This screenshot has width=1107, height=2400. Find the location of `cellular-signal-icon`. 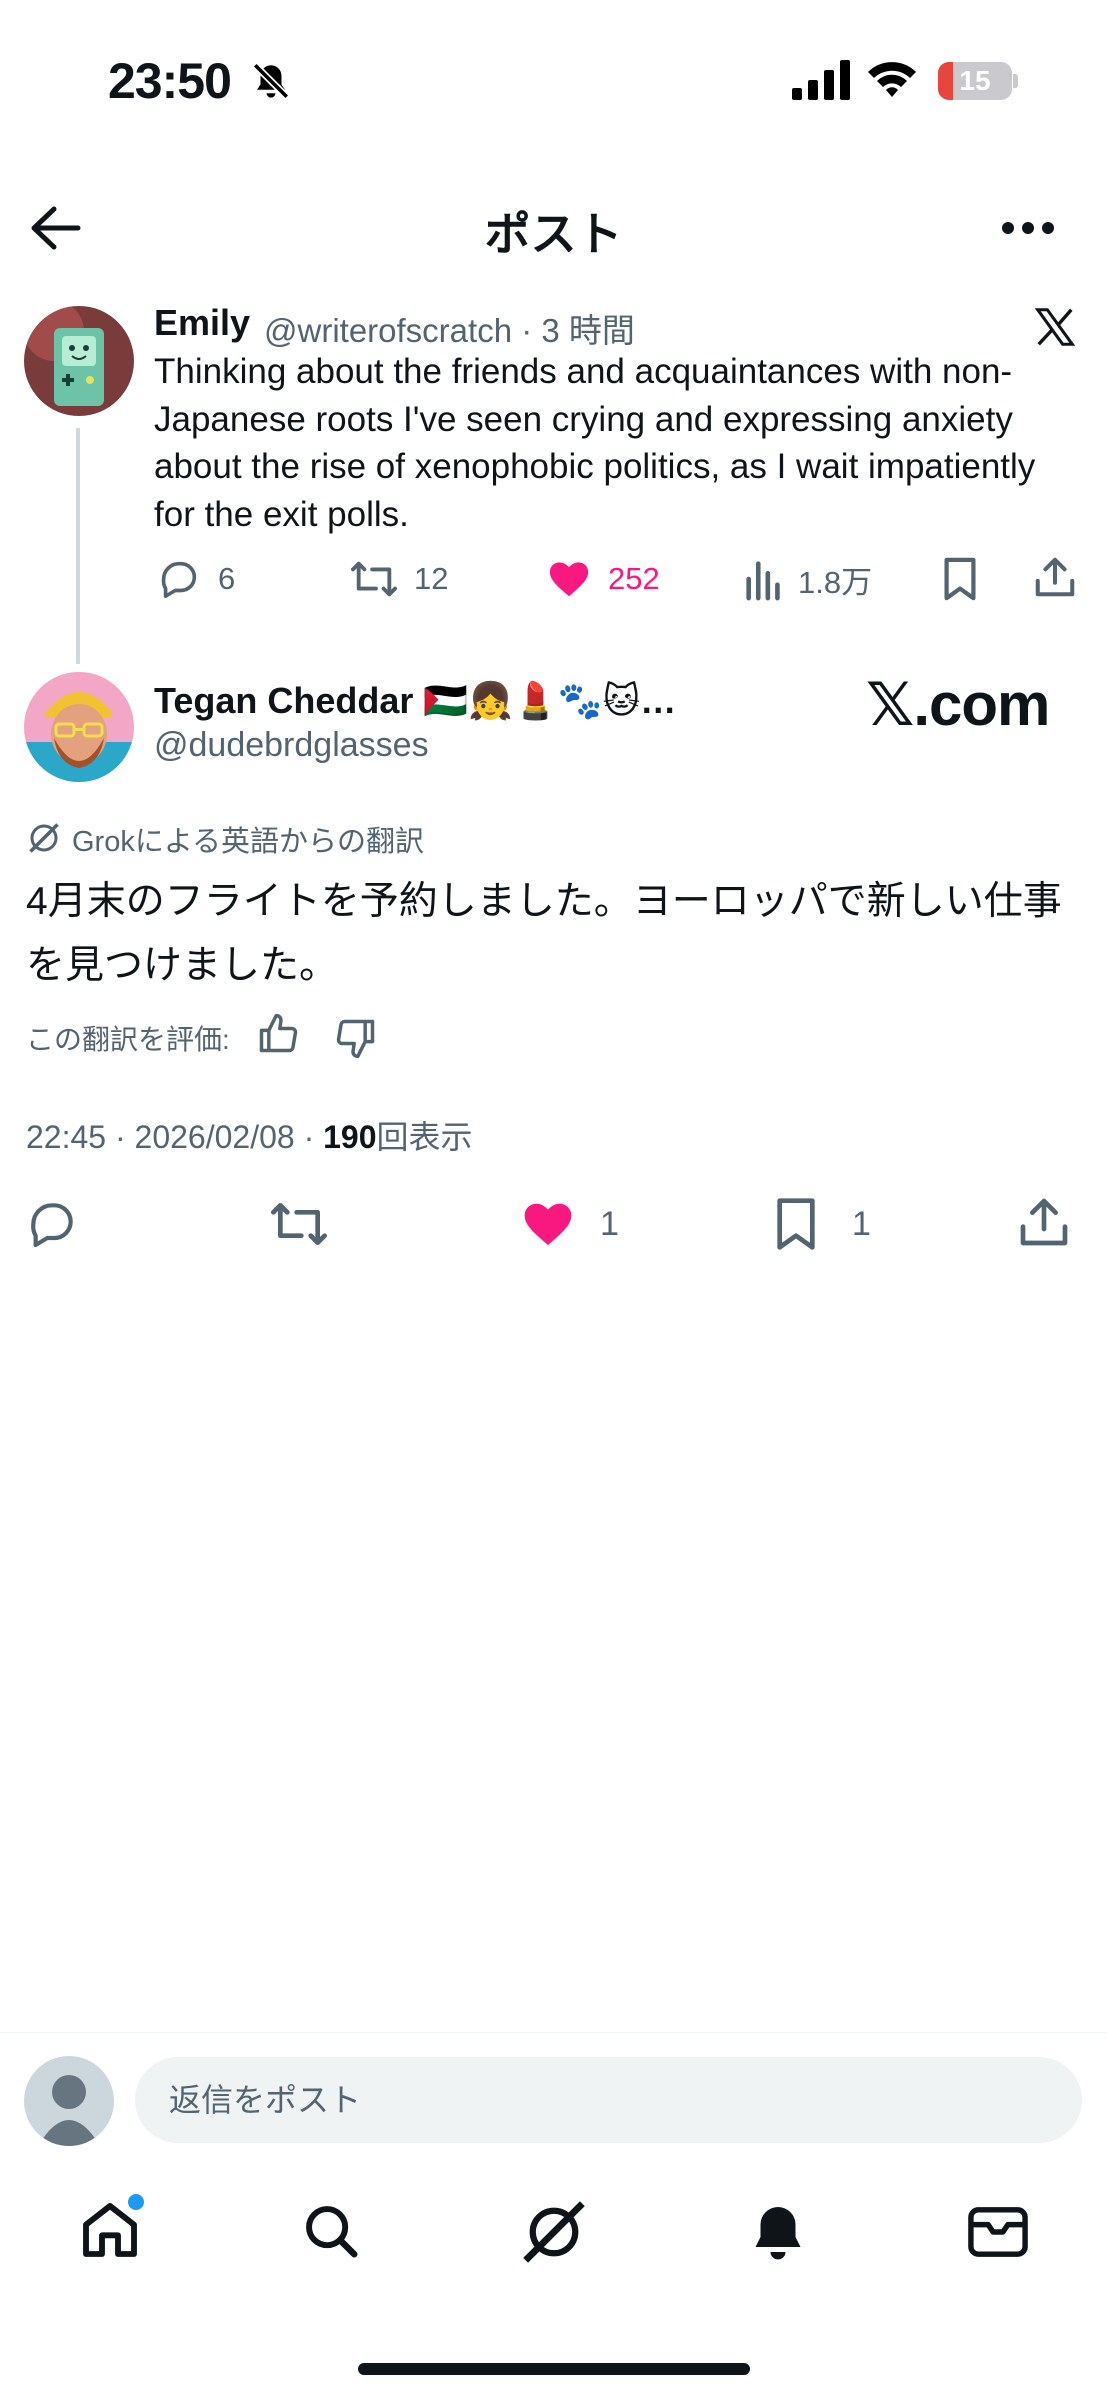

cellular-signal-icon is located at coordinates (821, 80).